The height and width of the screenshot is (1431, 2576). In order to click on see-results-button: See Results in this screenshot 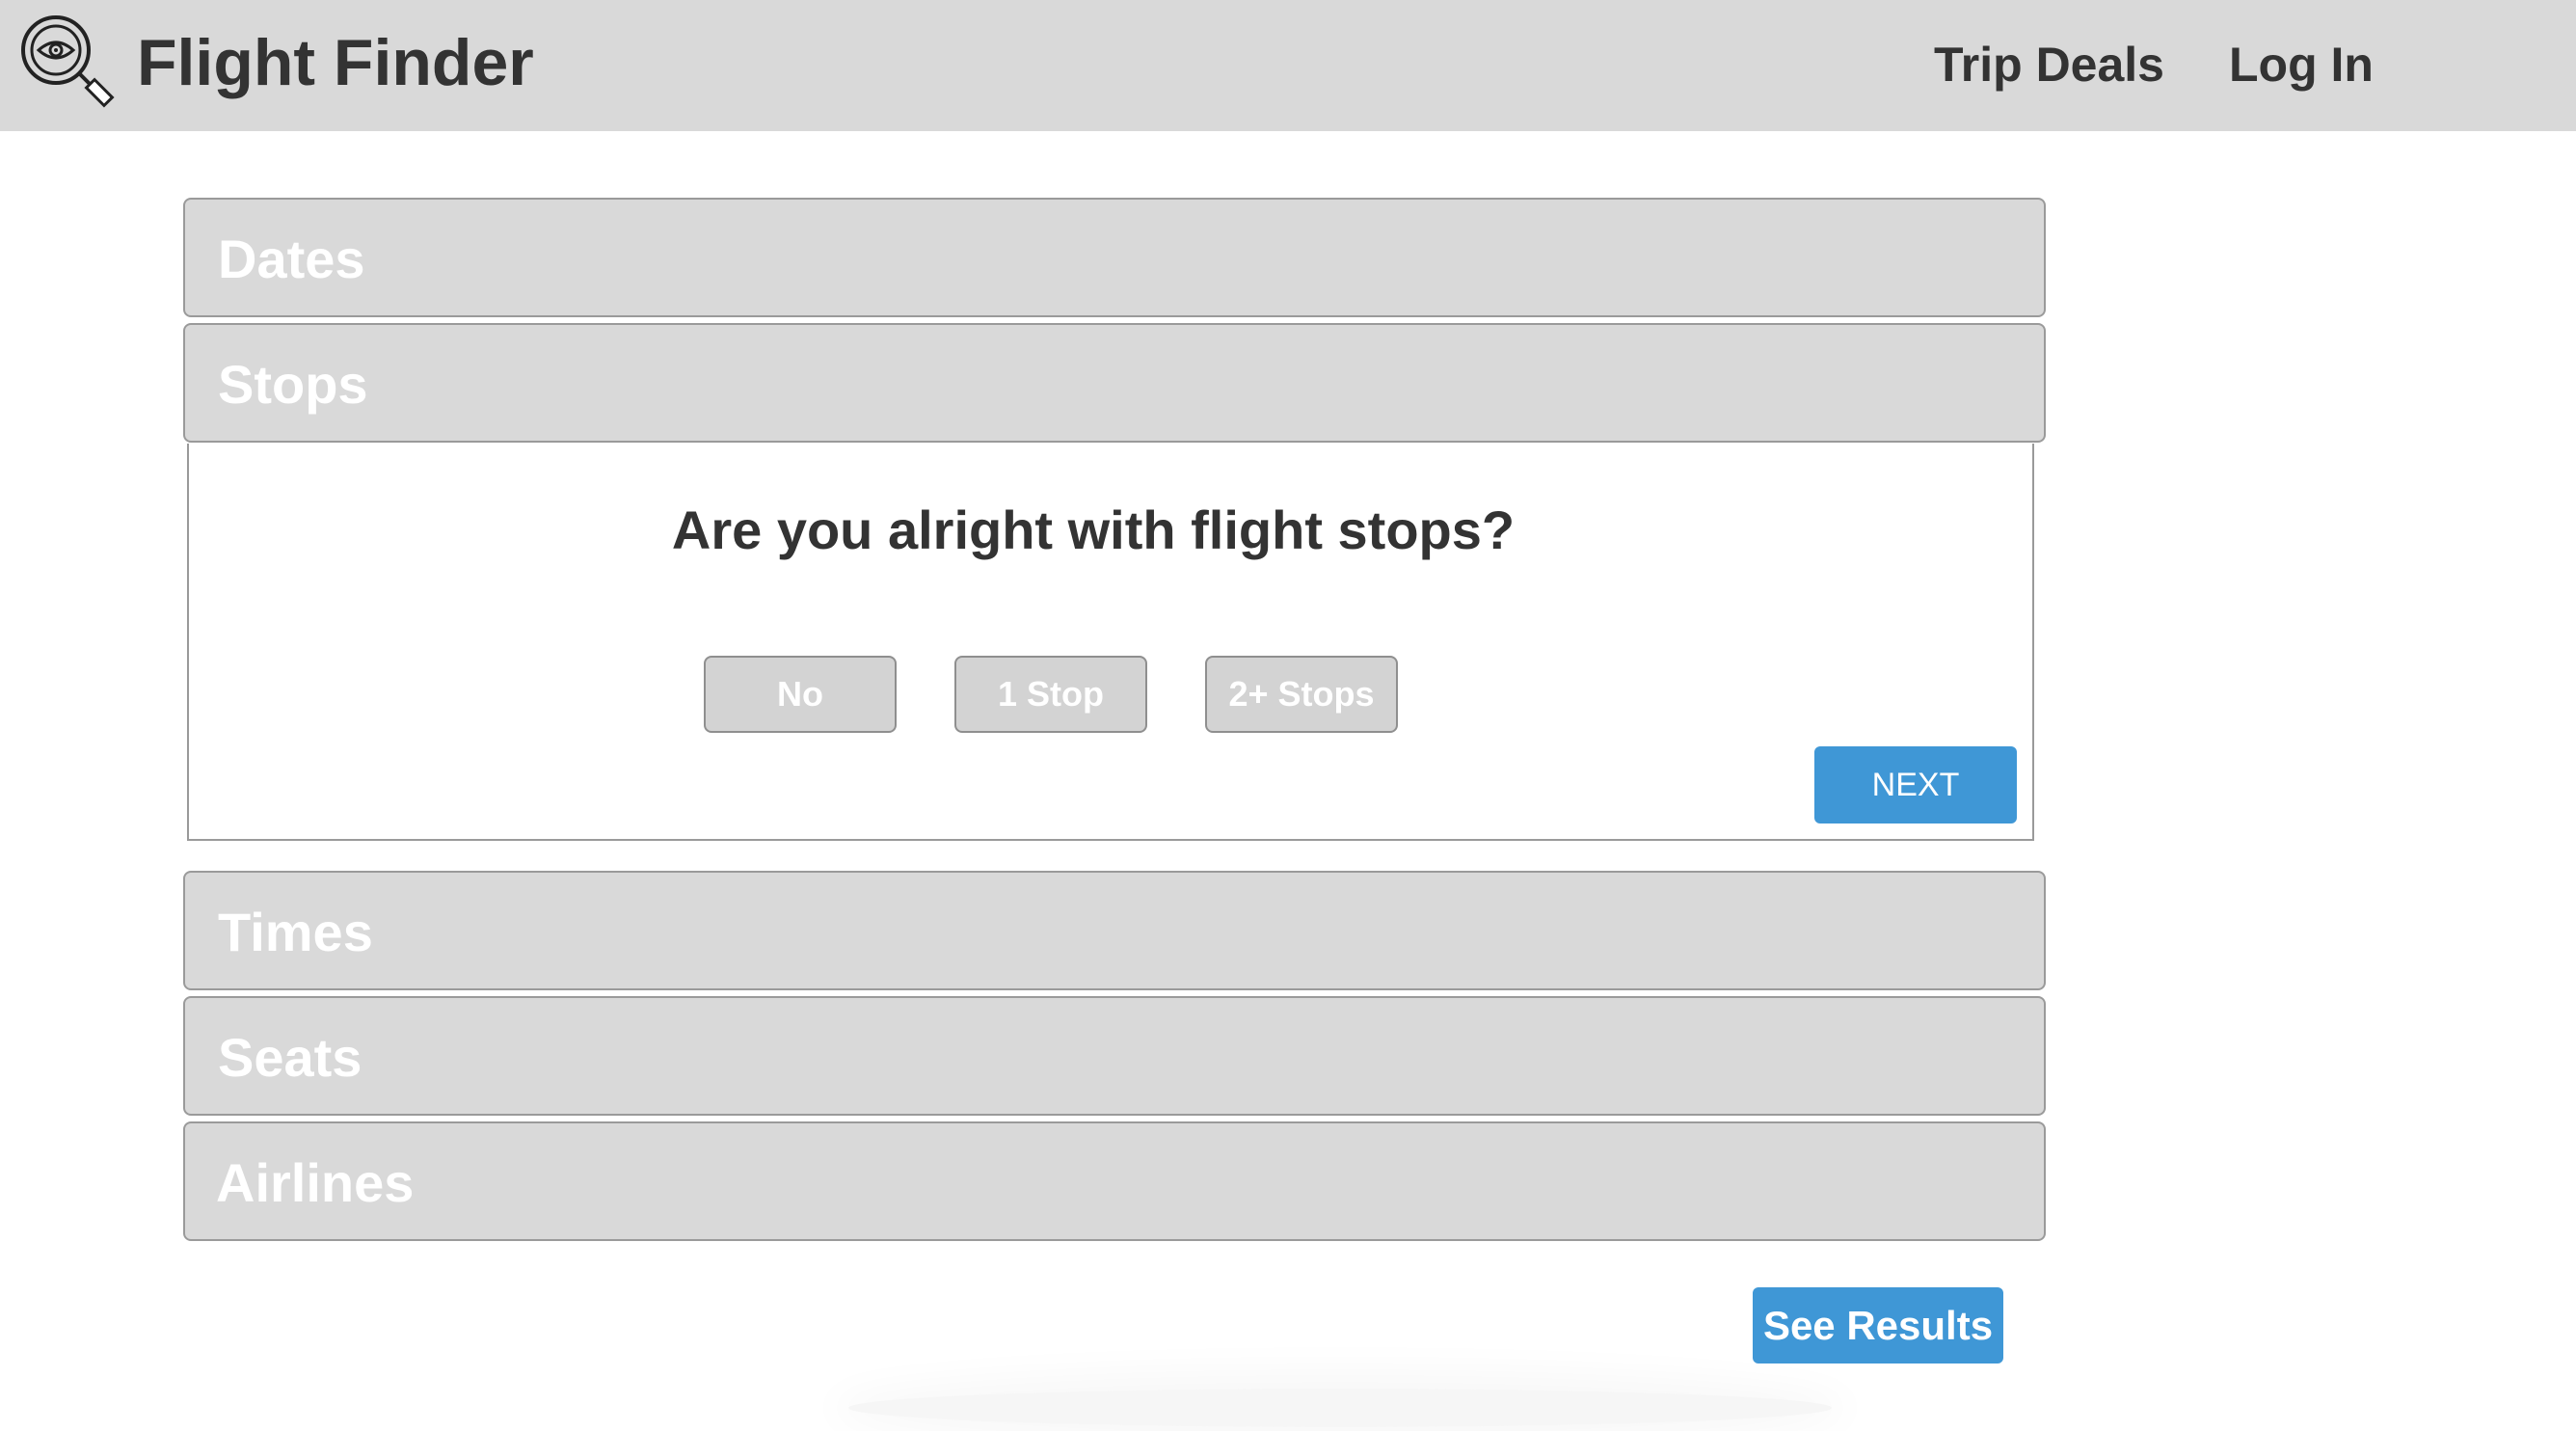, I will do `click(1878, 1325)`.